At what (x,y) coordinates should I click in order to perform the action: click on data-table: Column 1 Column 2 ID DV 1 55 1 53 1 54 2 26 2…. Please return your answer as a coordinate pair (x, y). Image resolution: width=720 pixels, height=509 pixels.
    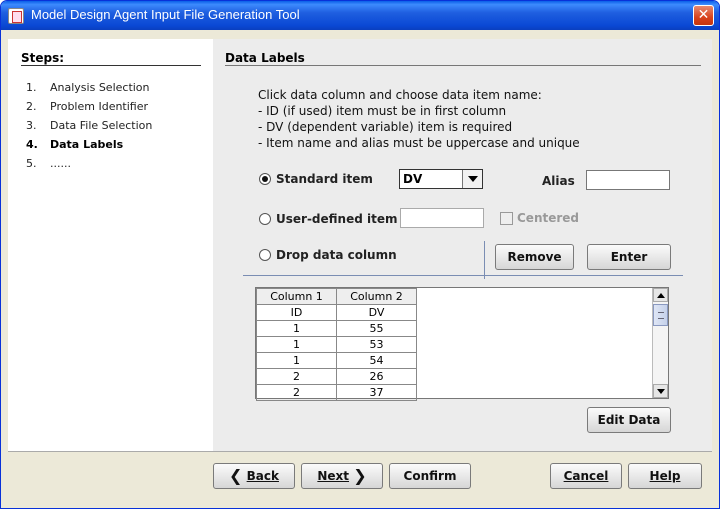
    Looking at the image, I should click on (462, 344).